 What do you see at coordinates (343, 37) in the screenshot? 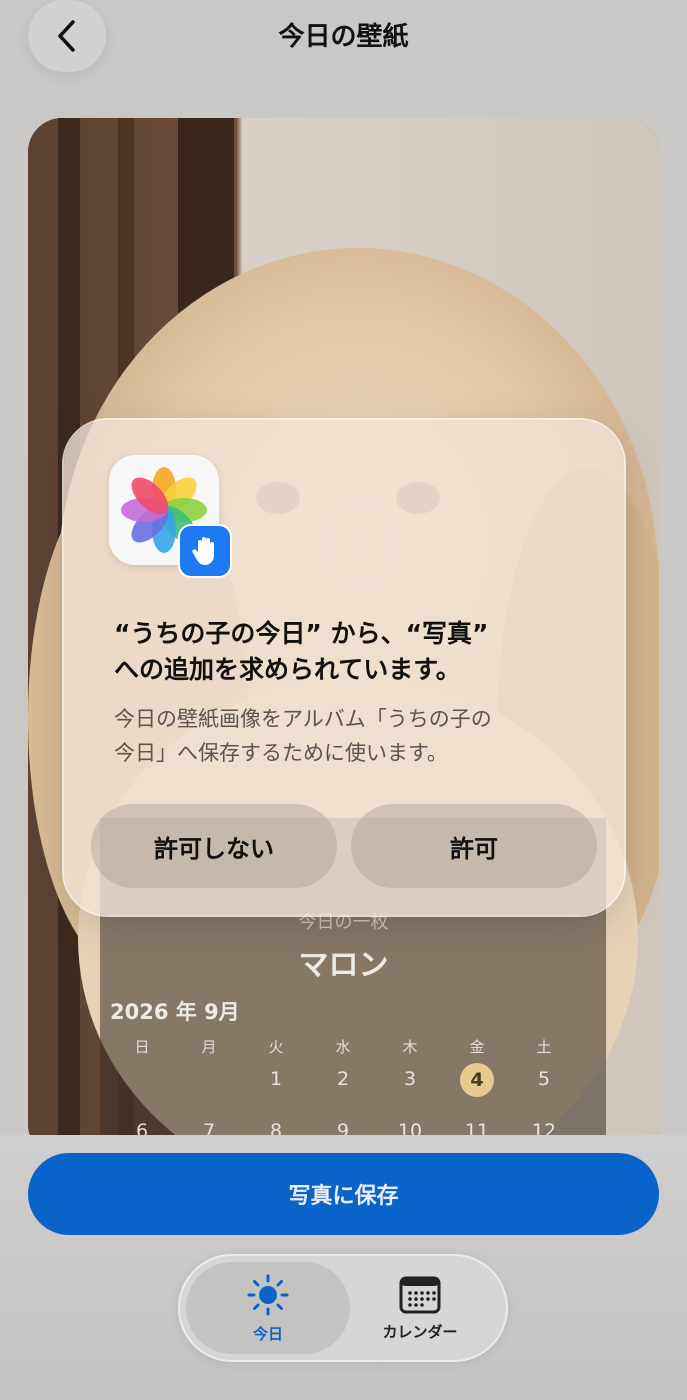
I see `page-title: 今日の壁紙` at bounding box center [343, 37].